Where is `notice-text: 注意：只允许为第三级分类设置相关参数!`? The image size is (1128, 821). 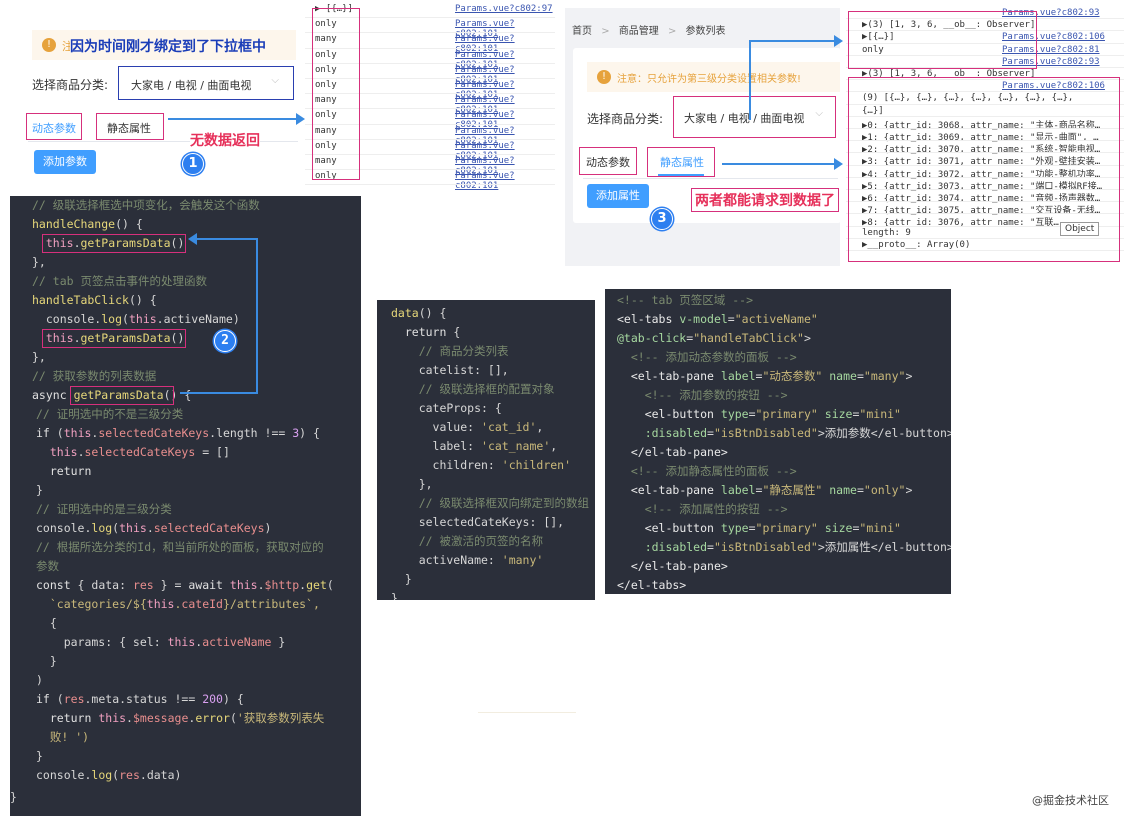 notice-text: 注意：只允许为第三级分类设置相关参数! is located at coordinates (709, 79).